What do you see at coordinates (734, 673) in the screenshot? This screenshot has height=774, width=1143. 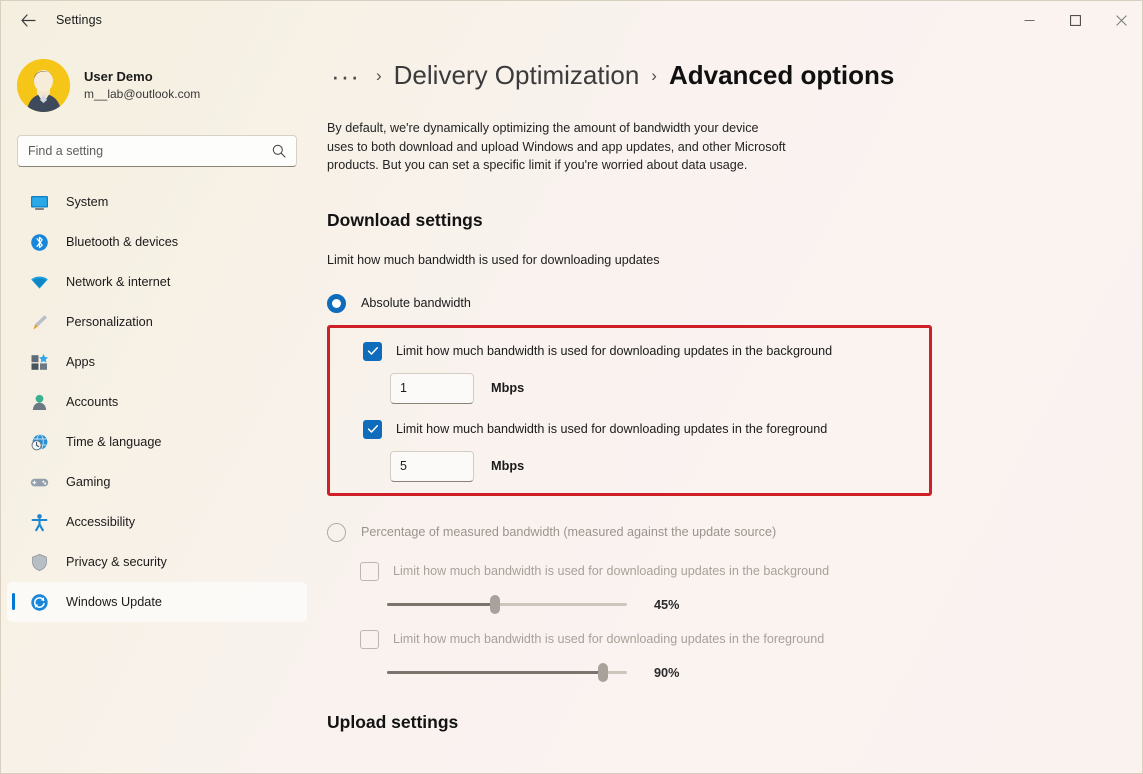 I see `percentage-foreground-slider-row: 90%` at bounding box center [734, 673].